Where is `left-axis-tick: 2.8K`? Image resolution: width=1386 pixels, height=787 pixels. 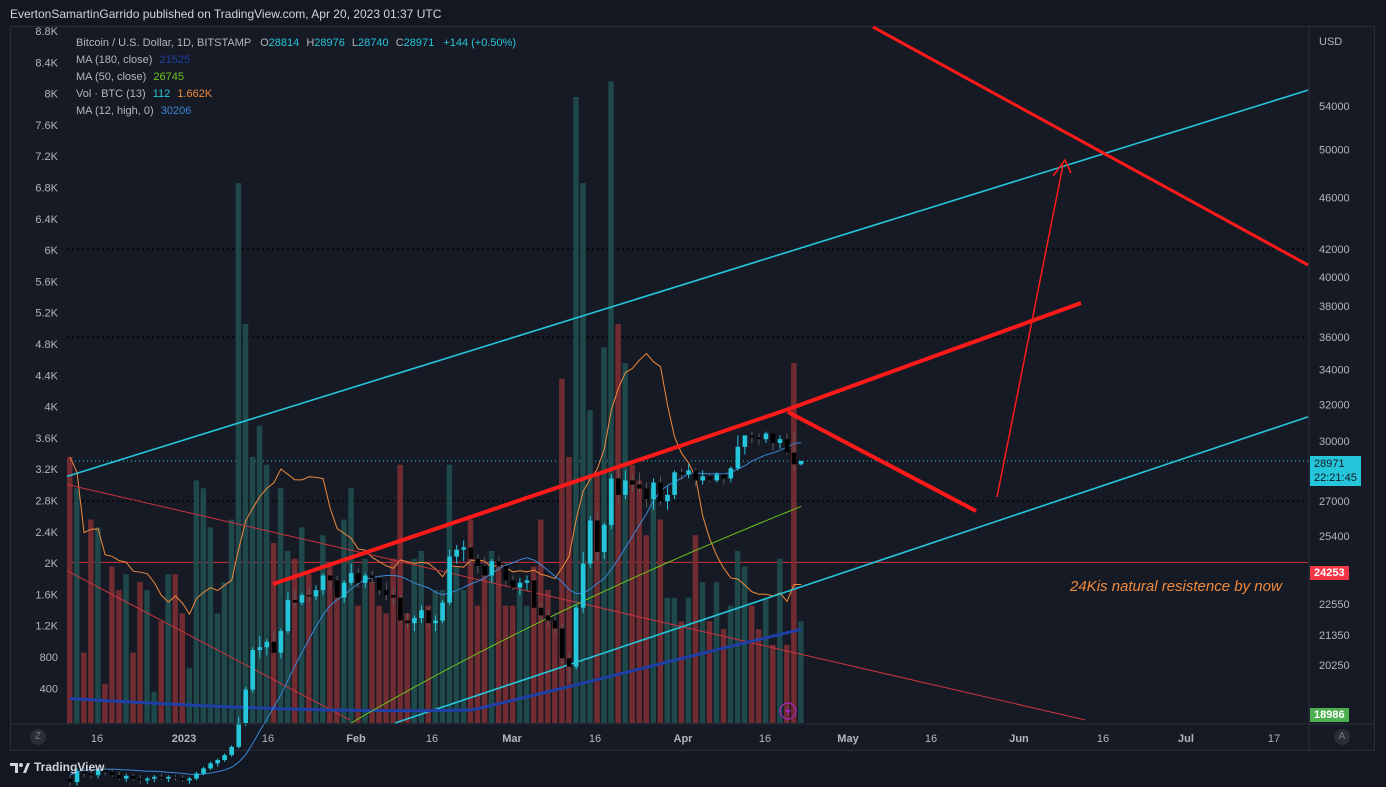
left-axis-tick: 2.8K is located at coordinates (46, 502).